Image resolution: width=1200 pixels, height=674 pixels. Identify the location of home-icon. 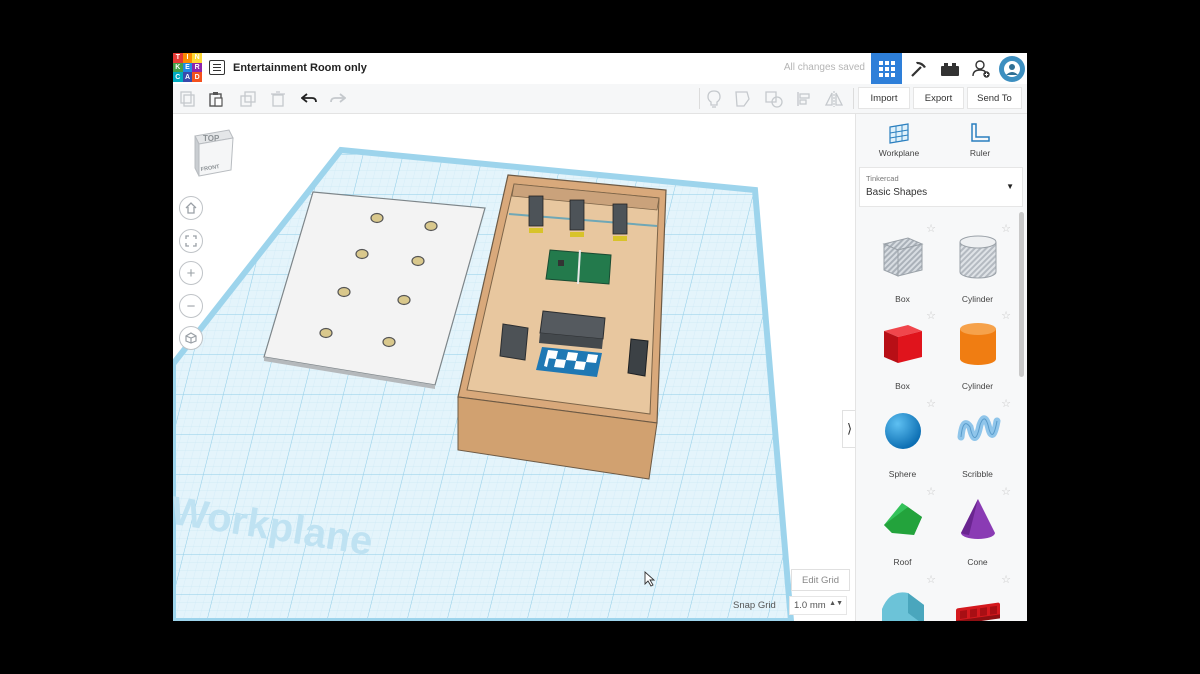
(191, 208).